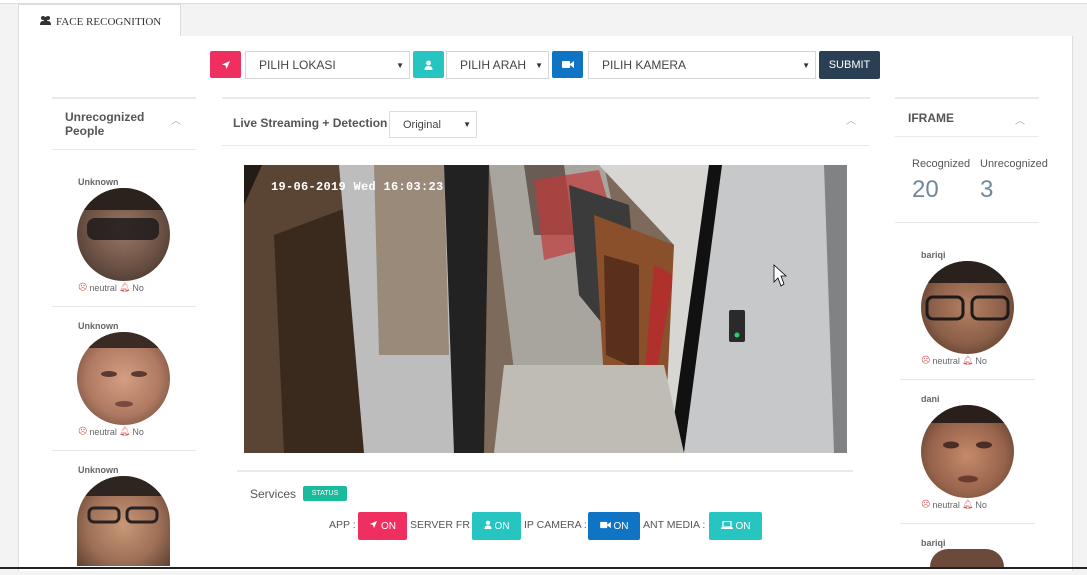  I want to click on person-name: dani, so click(930, 399).